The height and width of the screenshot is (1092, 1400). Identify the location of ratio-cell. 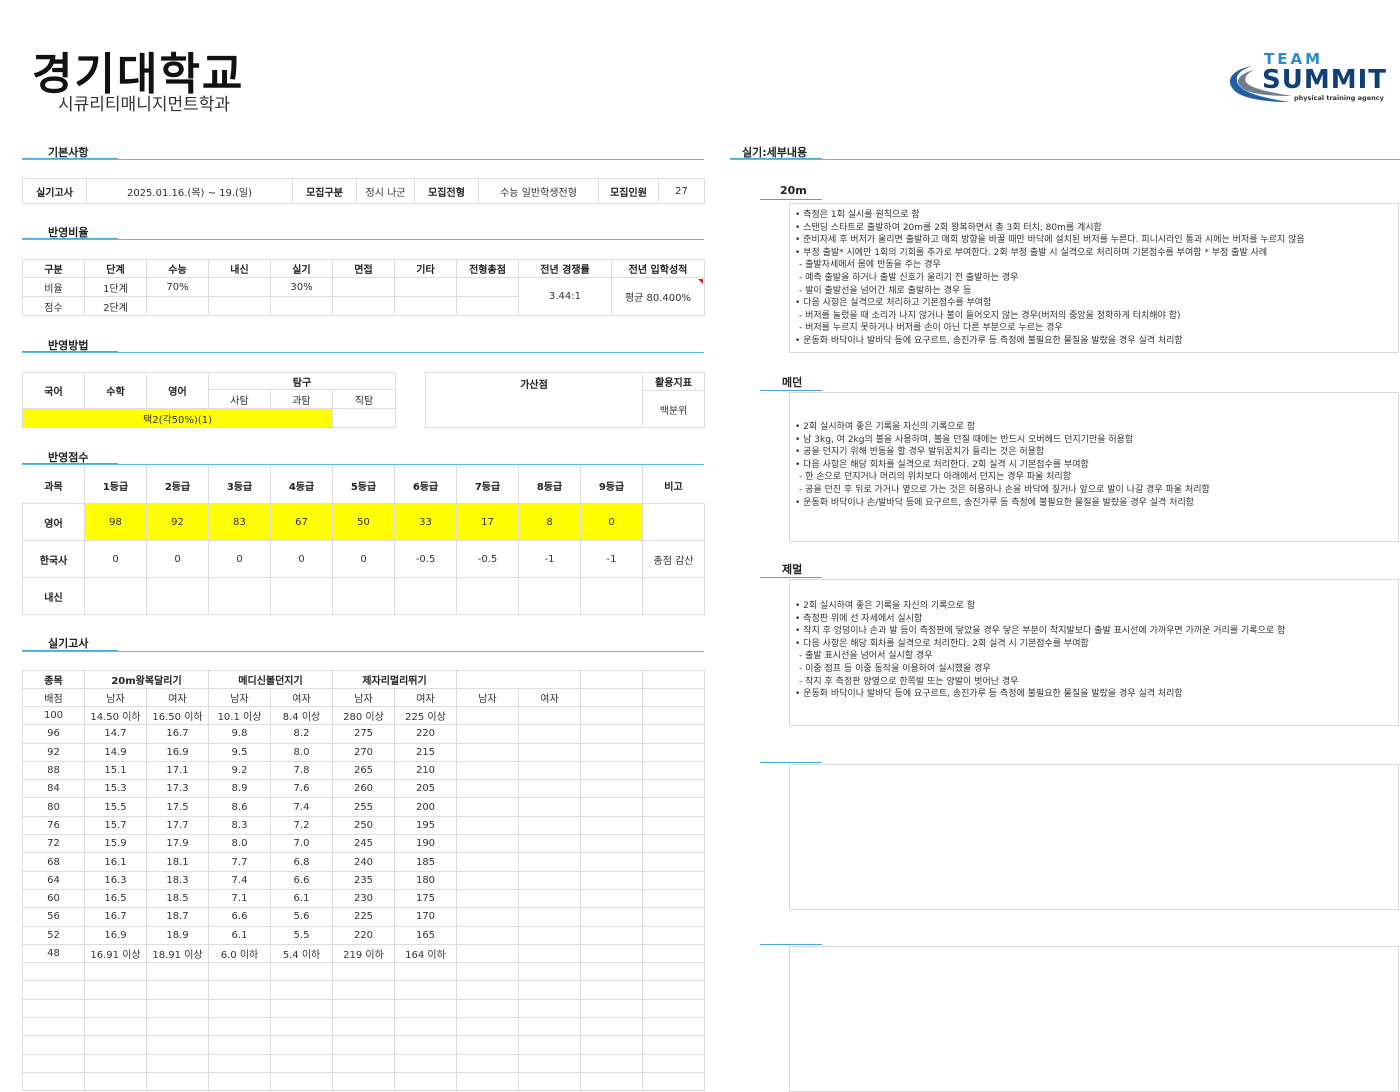
(239, 287).